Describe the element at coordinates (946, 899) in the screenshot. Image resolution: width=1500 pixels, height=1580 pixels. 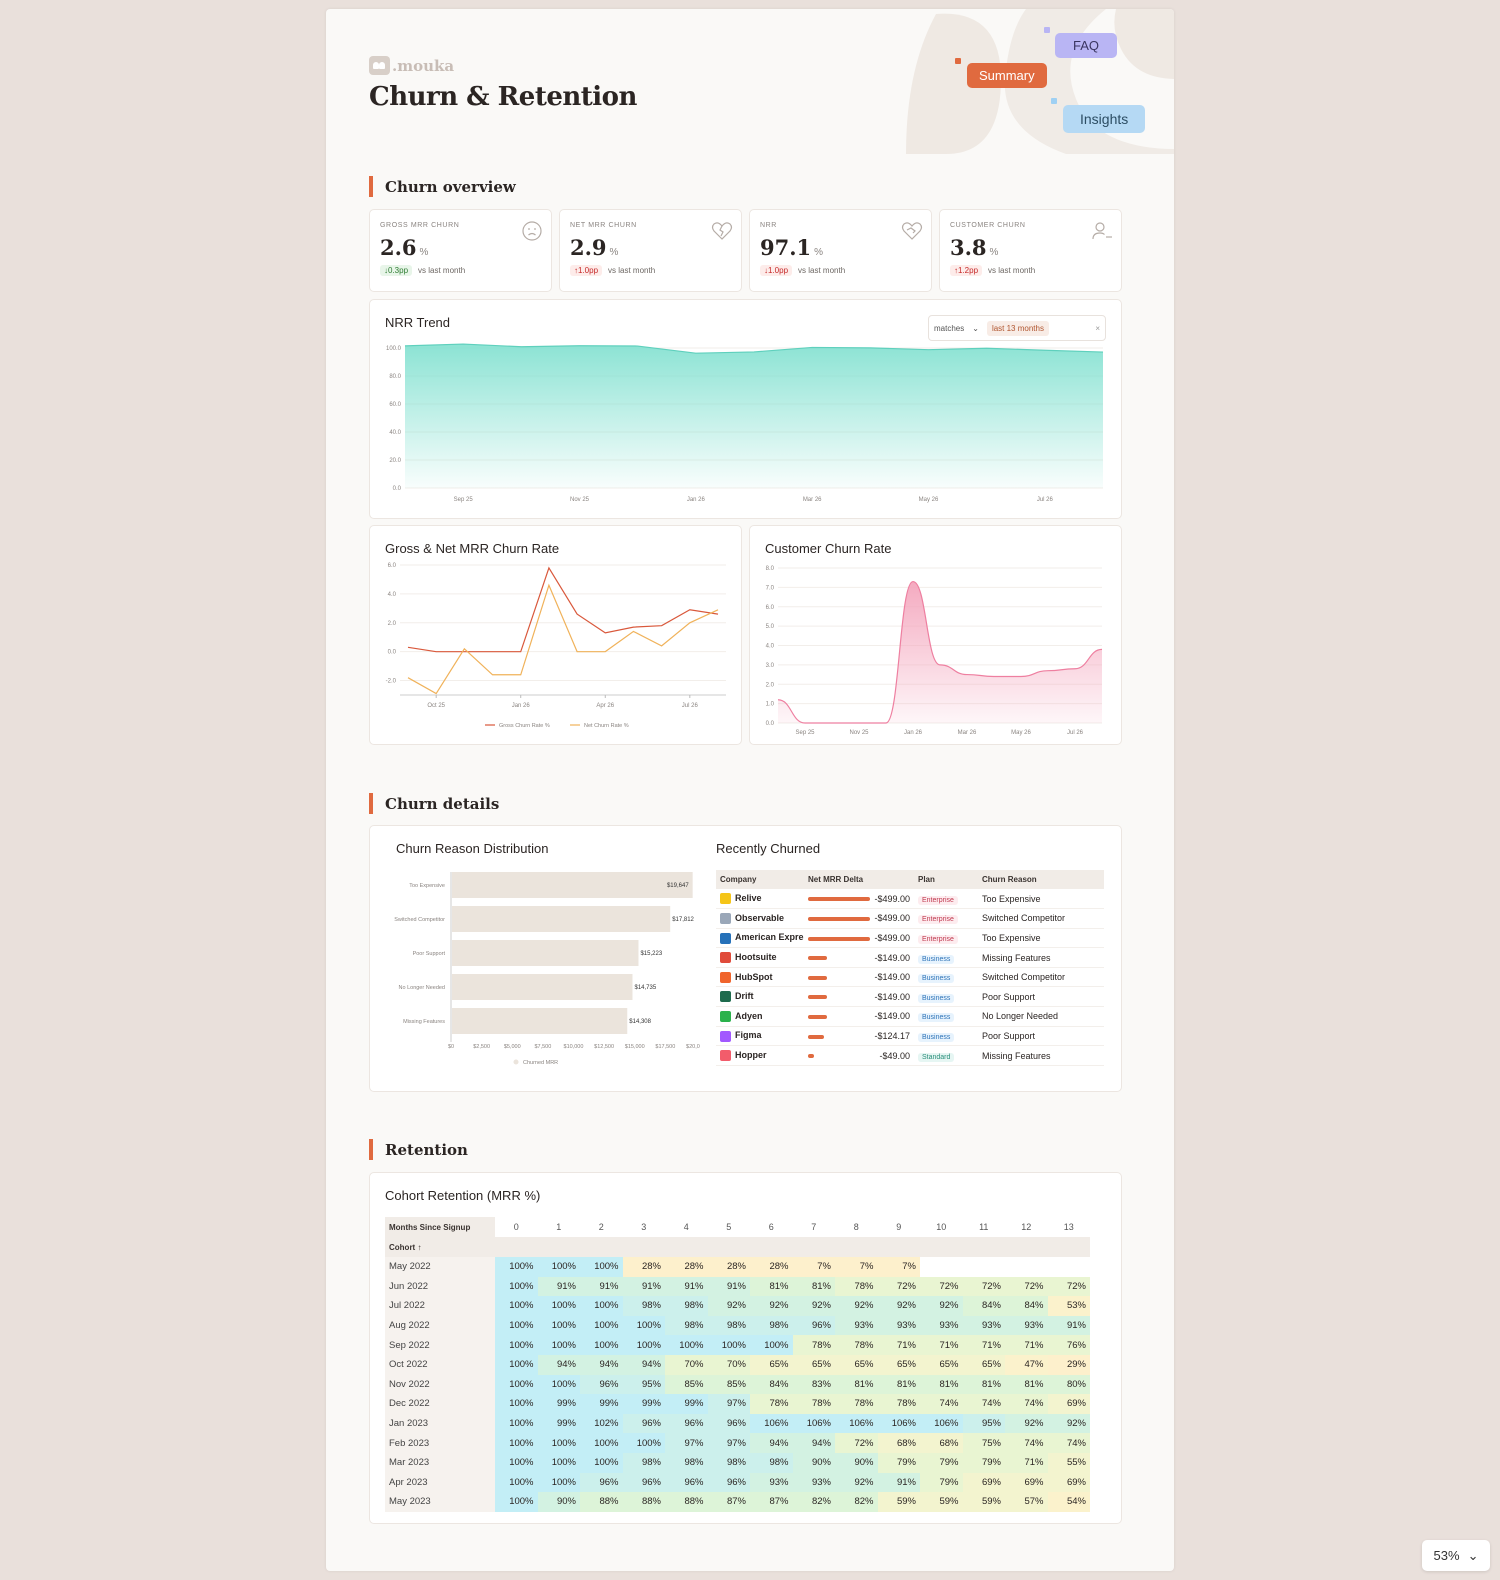
I see `plan-cell: Enterprise` at that location.